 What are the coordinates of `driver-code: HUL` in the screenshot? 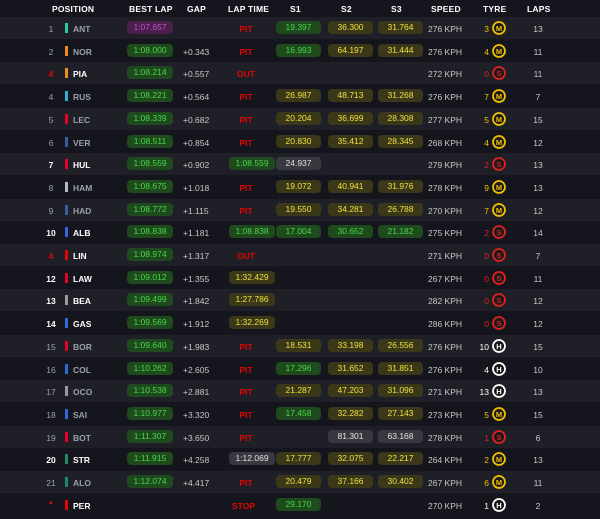 It's located at (81, 165).